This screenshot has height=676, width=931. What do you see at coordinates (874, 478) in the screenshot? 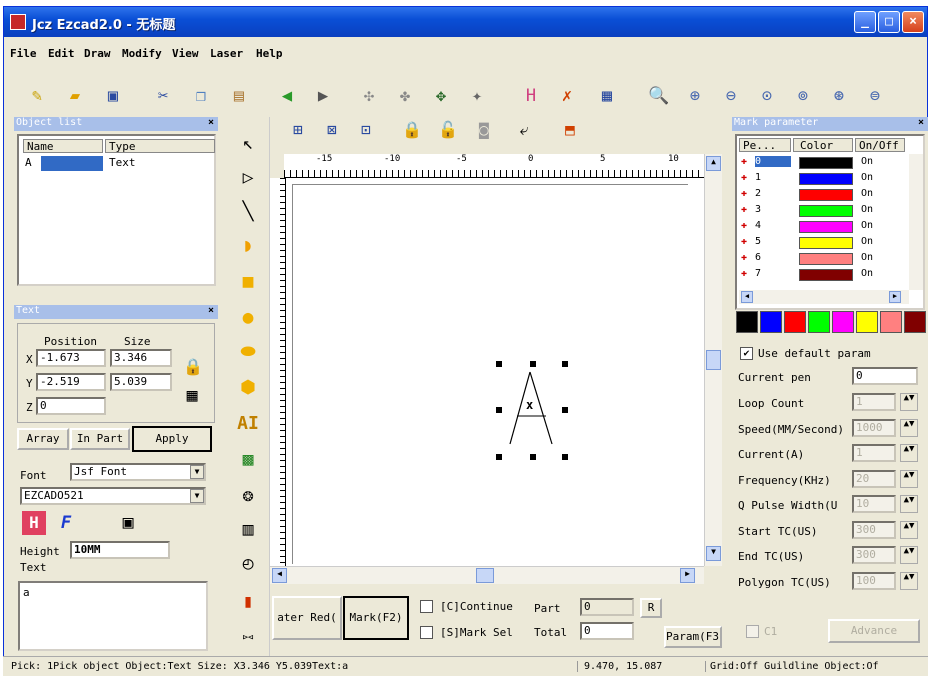
I see `param-value-field: 20` at bounding box center [874, 478].